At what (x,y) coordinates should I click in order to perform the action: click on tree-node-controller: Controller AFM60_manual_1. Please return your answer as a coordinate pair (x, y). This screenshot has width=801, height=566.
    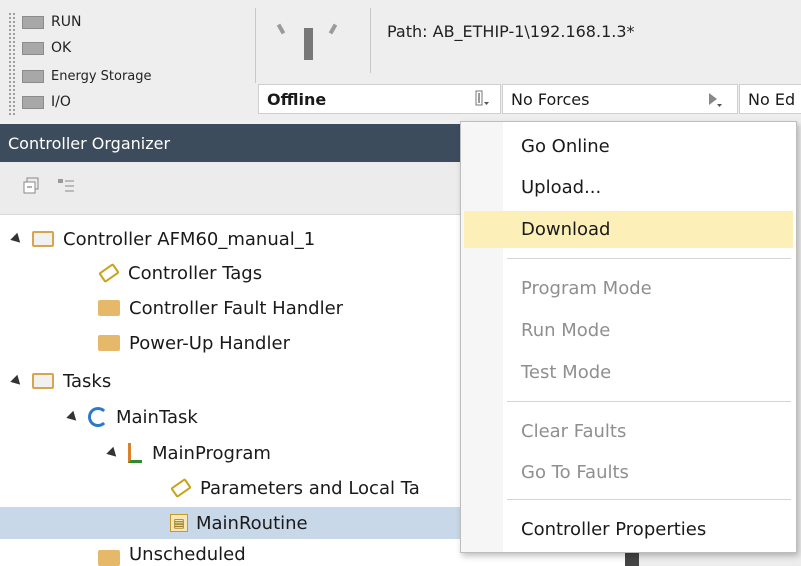
    Looking at the image, I should click on (163, 239).